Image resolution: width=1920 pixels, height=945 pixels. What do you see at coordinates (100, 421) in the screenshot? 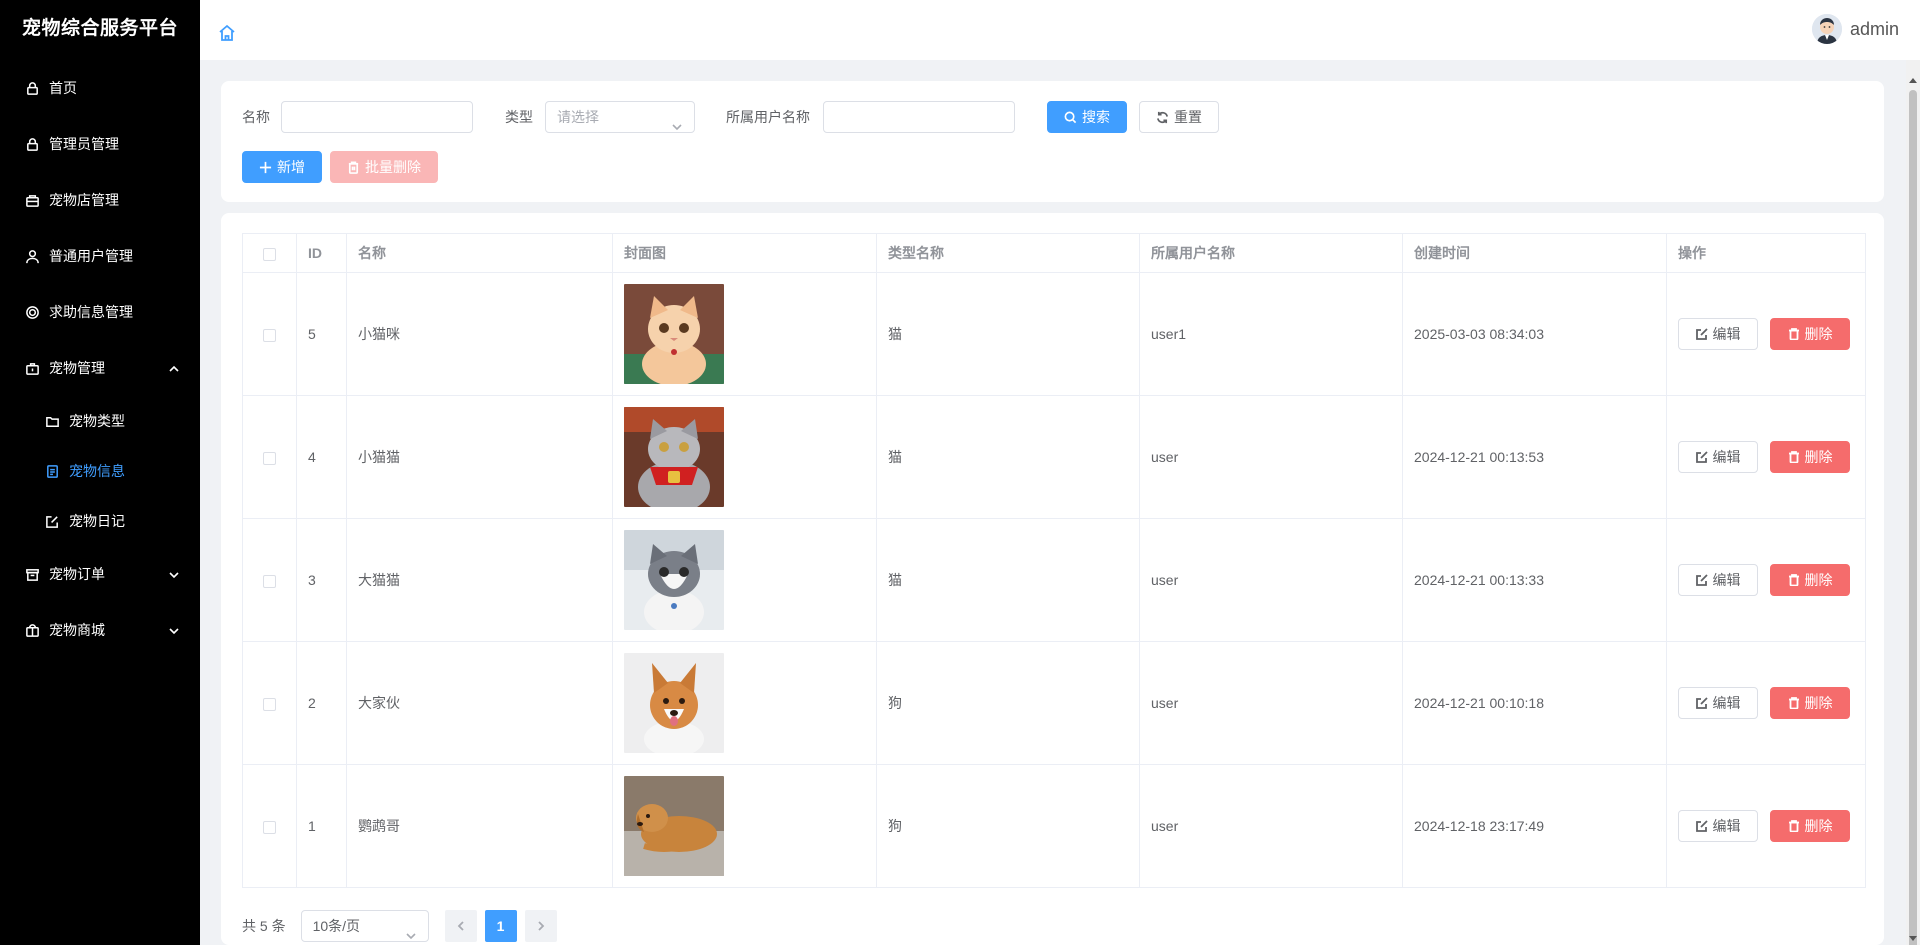
I see `sidebar-subitem-pet-type: 宠物类型` at bounding box center [100, 421].